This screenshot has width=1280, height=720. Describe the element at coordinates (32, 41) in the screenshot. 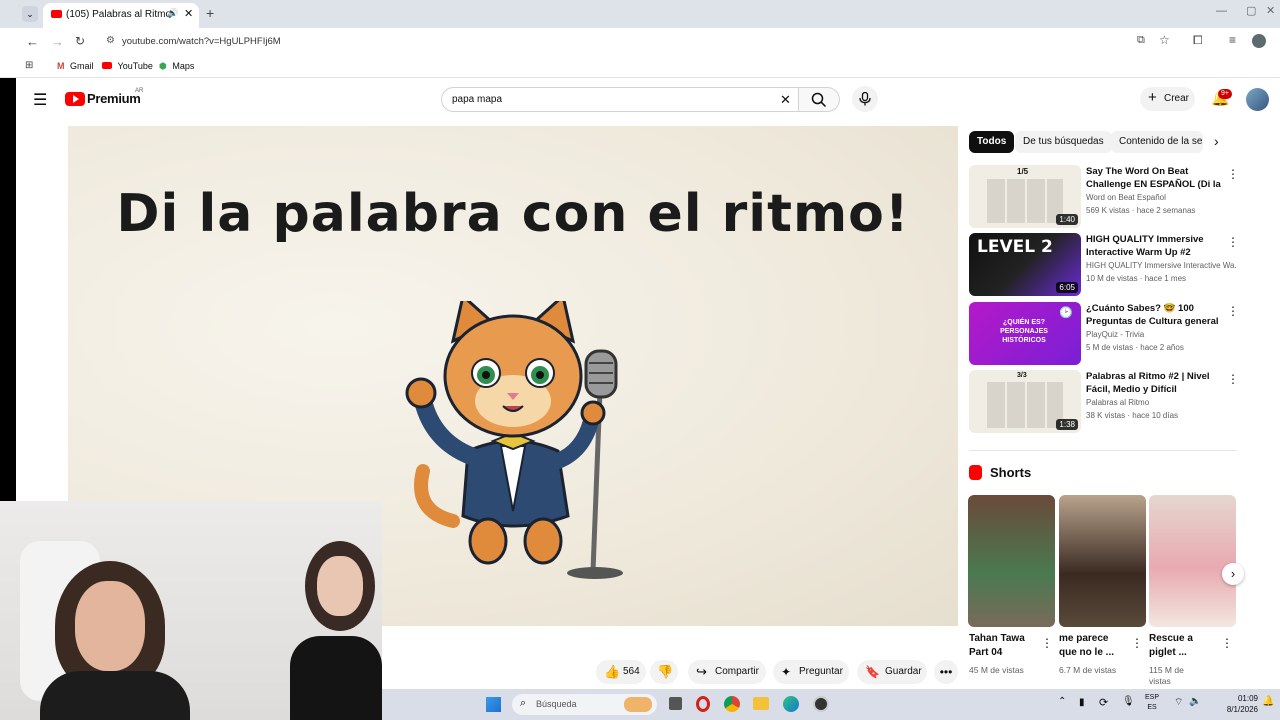

I see `back-icon: ←` at that location.